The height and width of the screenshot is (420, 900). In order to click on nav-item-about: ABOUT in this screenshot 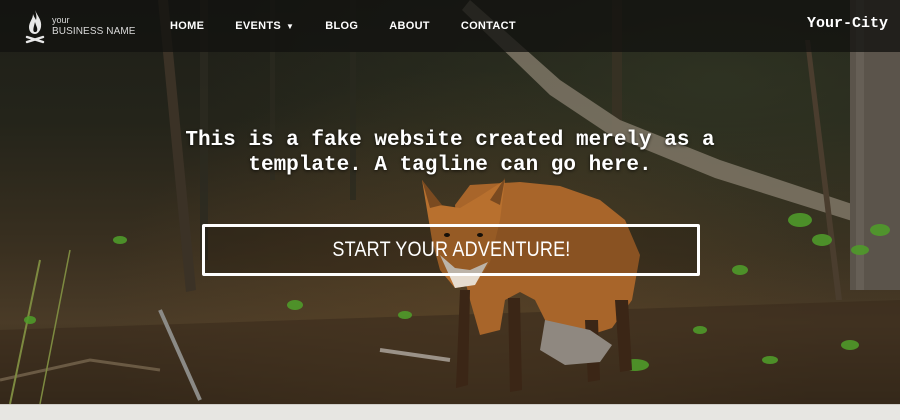, I will do `click(409, 26)`.